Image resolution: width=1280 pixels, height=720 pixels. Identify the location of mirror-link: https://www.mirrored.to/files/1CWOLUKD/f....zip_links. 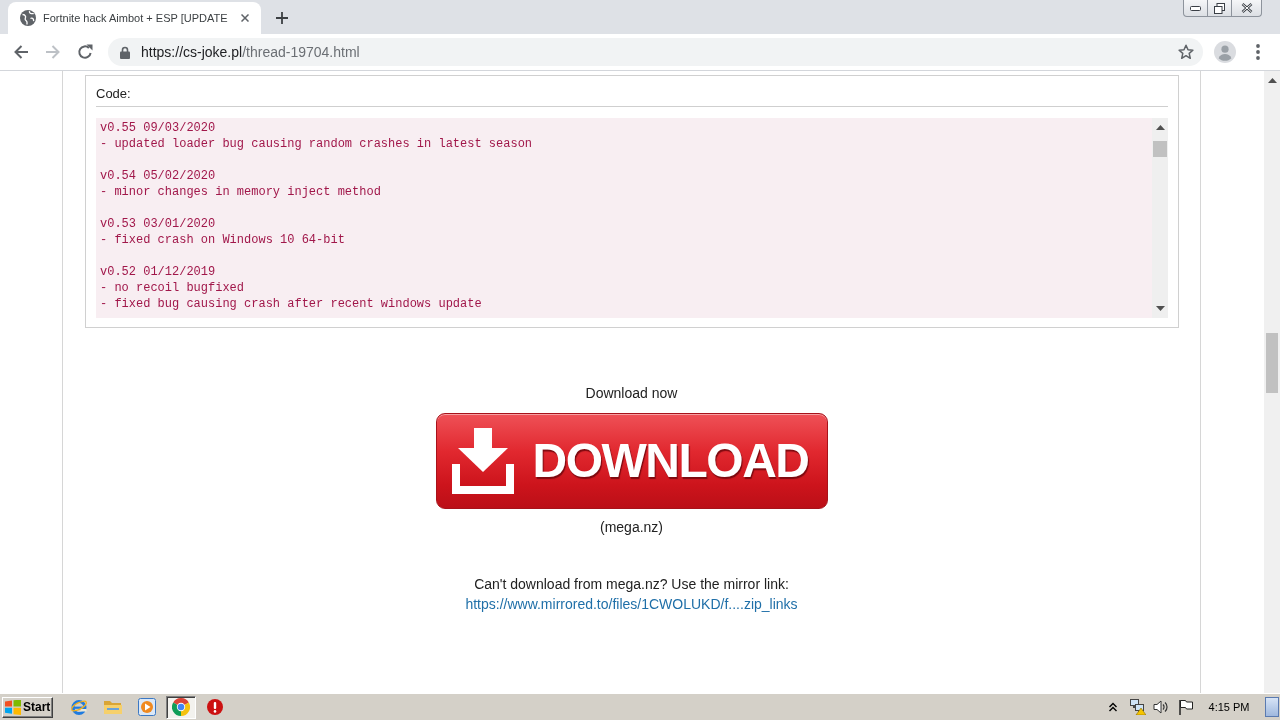
(631, 604).